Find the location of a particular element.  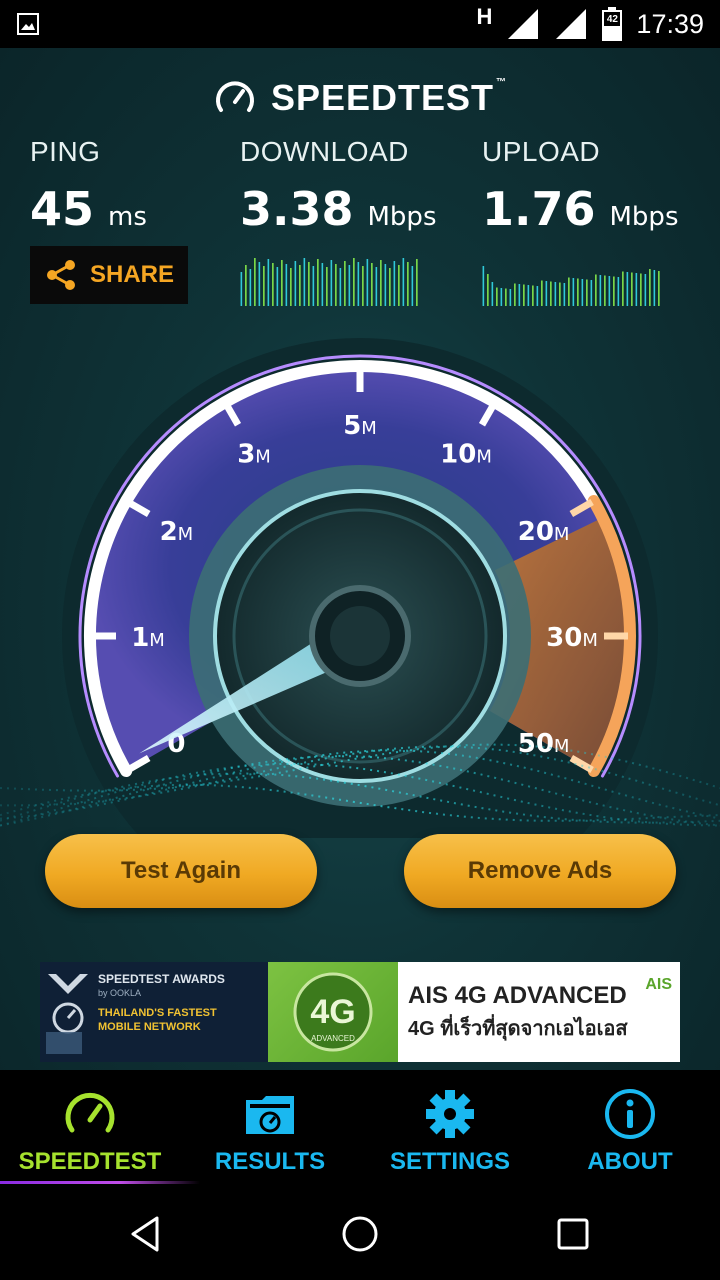

clock: 17:39 is located at coordinates (670, 23).